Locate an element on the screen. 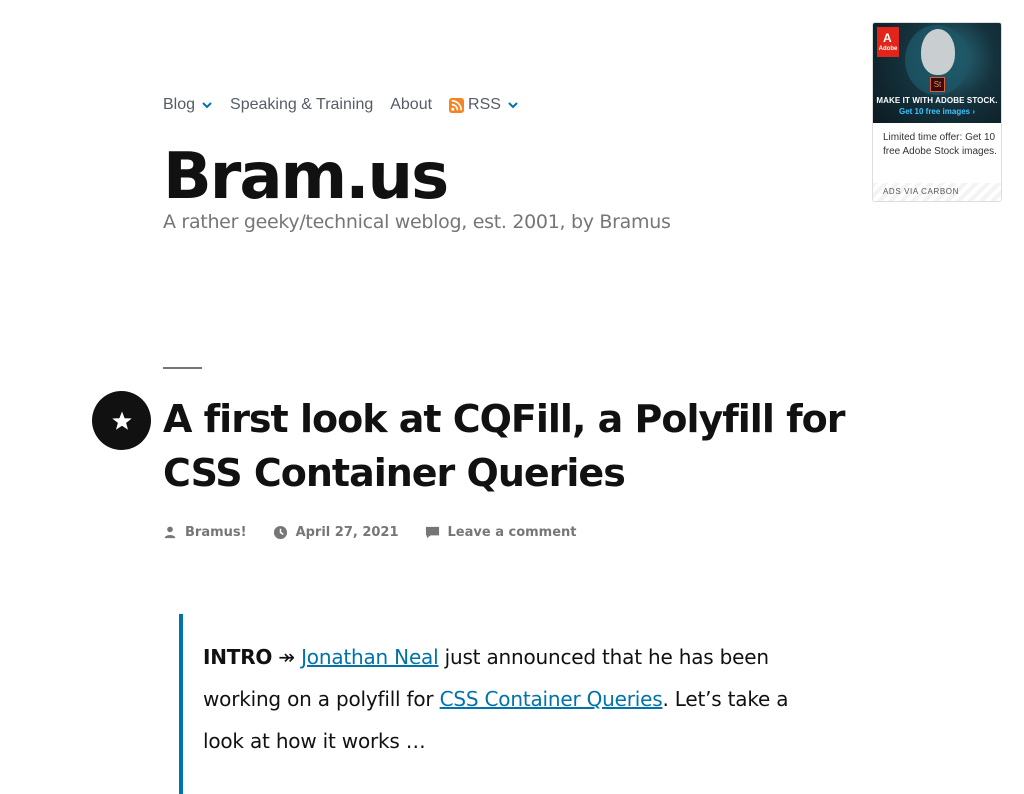  post-meta: Bramus! April 27, 2021 Leave a comment is located at coordinates (383, 532).